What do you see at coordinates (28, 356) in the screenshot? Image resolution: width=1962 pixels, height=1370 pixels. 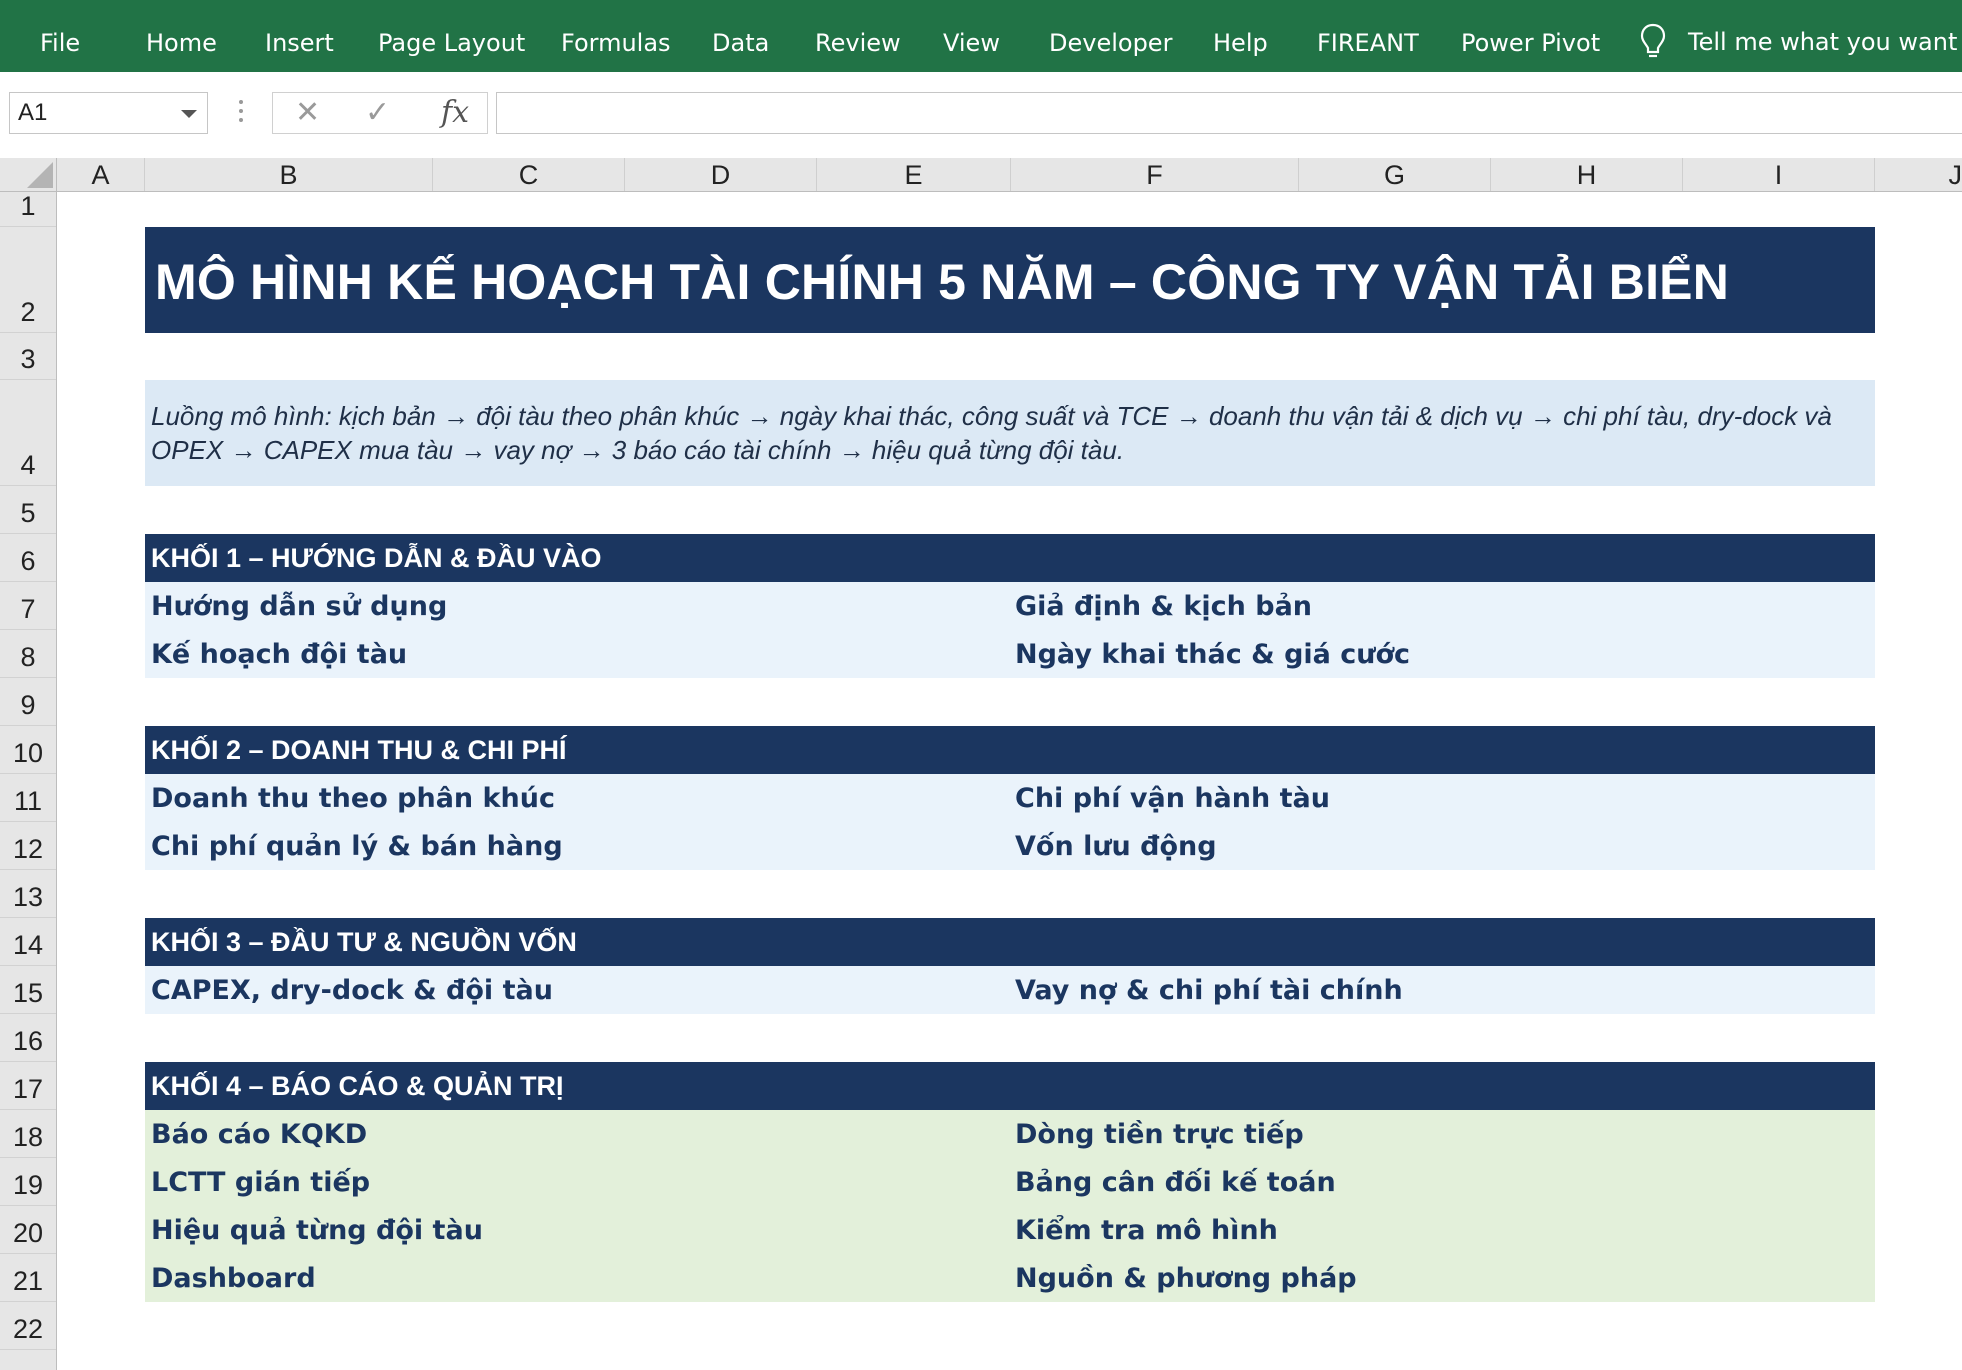 I see `row-header: 3` at bounding box center [28, 356].